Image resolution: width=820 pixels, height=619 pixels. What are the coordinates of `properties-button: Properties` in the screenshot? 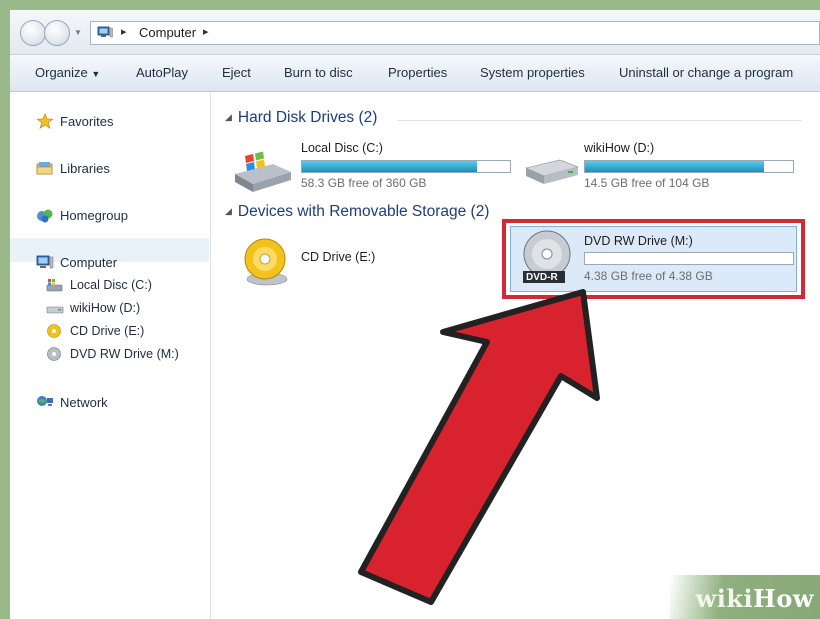 It's located at (417, 72).